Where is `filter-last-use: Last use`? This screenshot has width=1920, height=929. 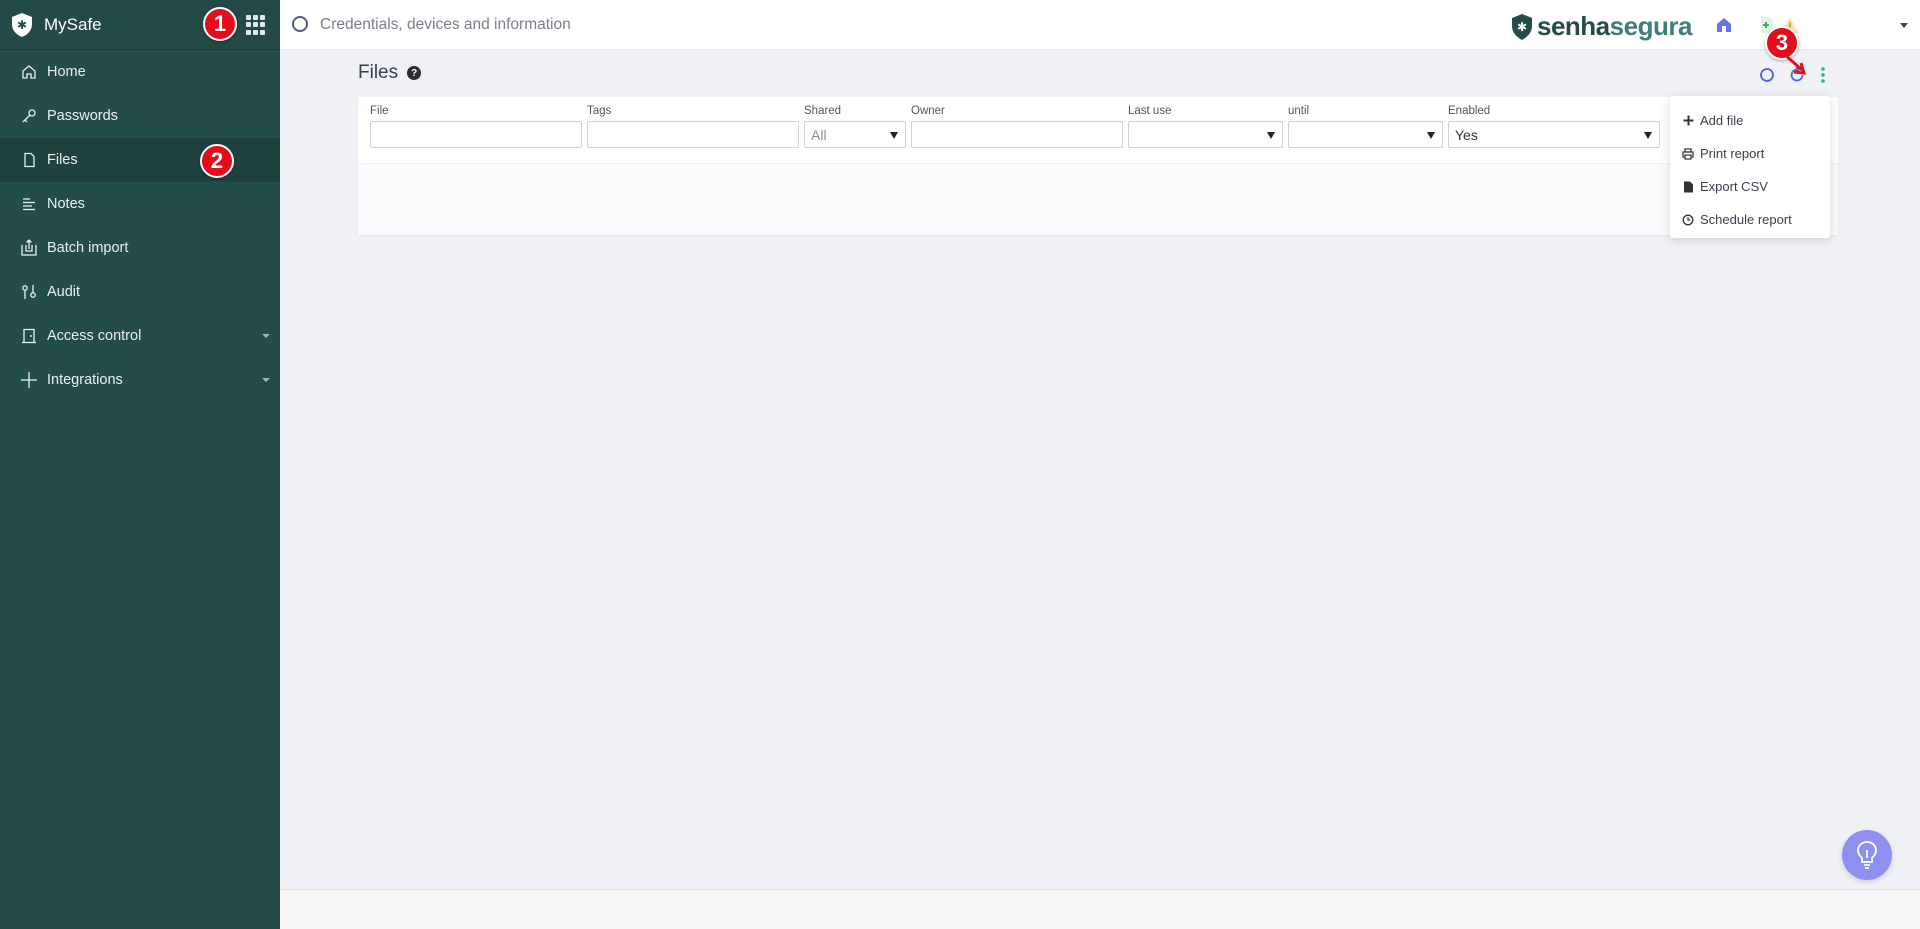
filter-last-use: Last use is located at coordinates (1205, 126).